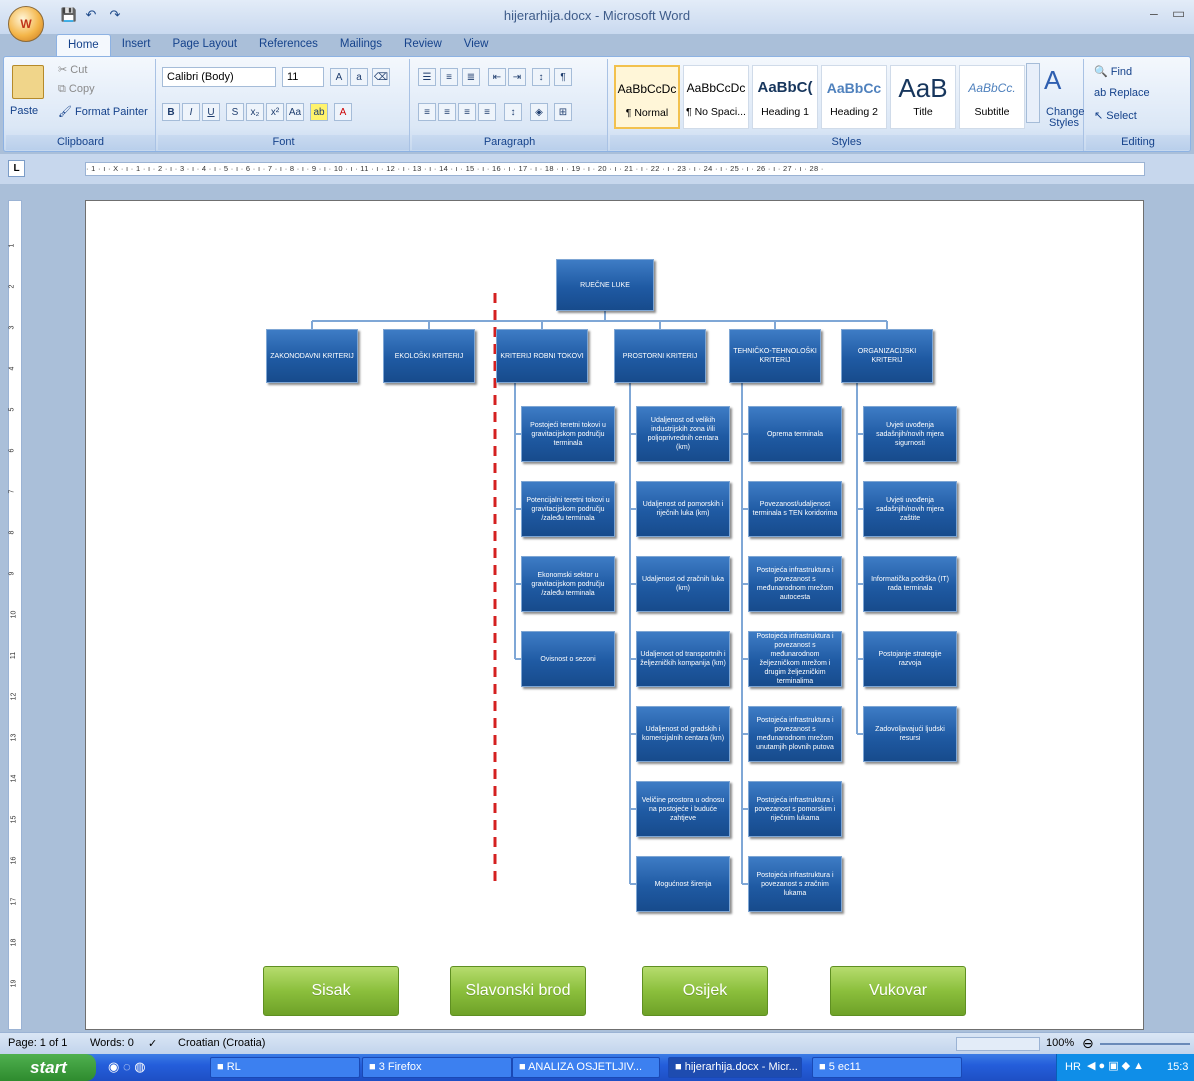 The width and height of the screenshot is (1194, 1081). What do you see at coordinates (381, 77) in the screenshot?
I see `clear-format-icon: ⌫` at bounding box center [381, 77].